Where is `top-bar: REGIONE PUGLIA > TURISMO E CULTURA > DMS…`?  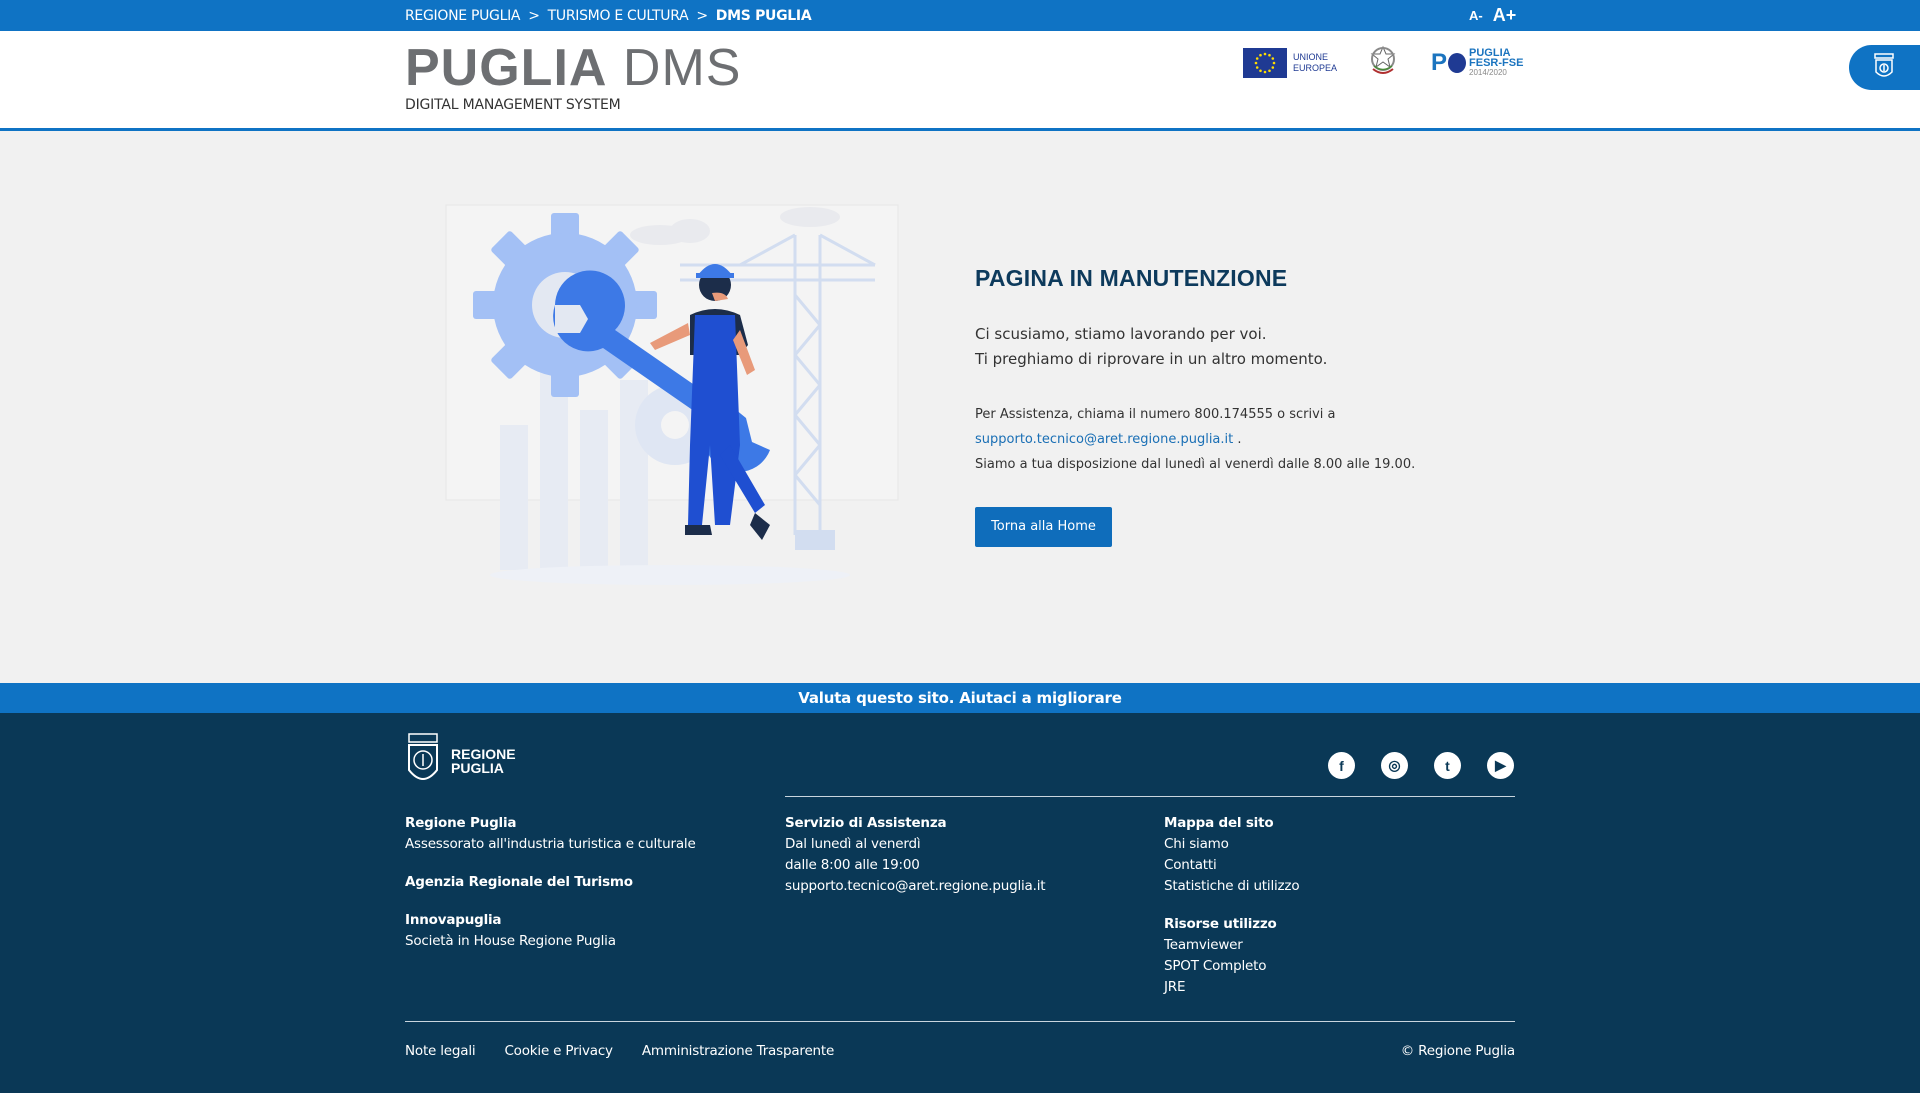 top-bar: REGIONE PUGLIA > TURISMO E CULTURA > DMS… is located at coordinates (960, 15).